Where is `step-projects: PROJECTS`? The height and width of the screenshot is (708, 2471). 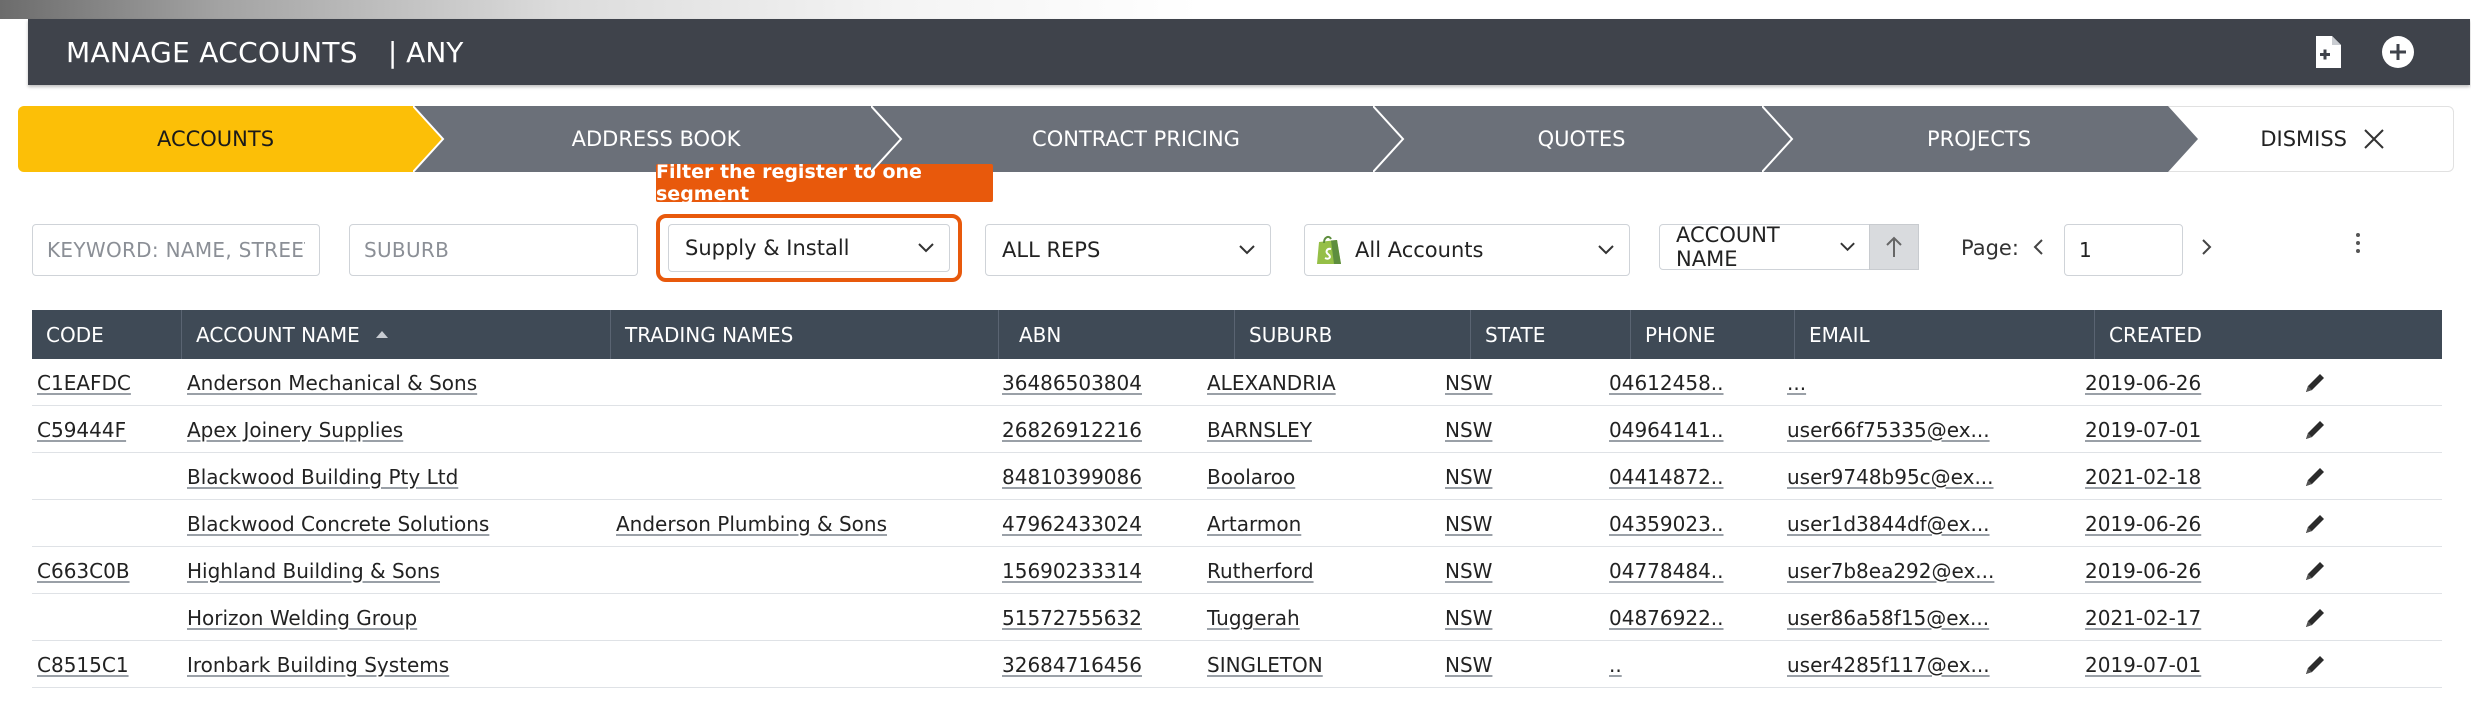
step-projects: PROJECTS is located at coordinates (1980, 139).